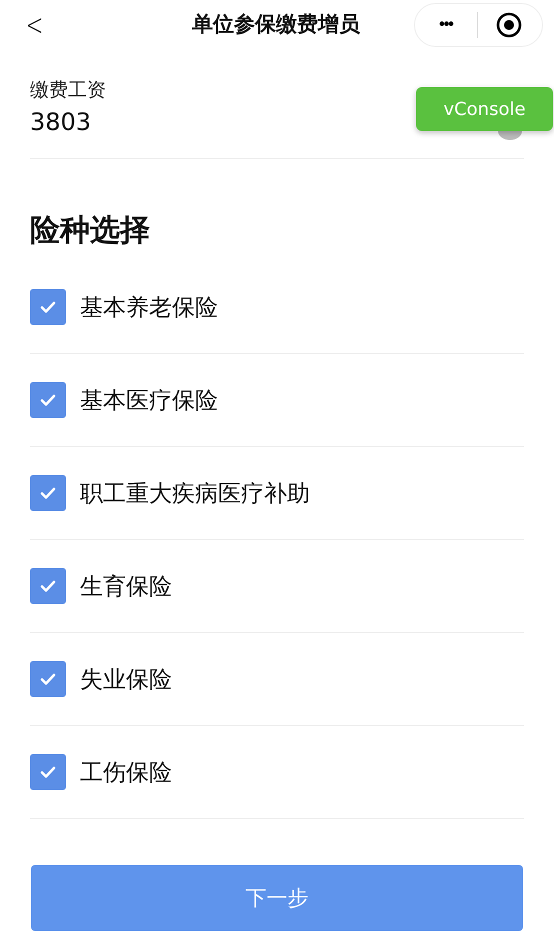  Describe the element at coordinates (34, 25) in the screenshot. I see `back-button: <` at that location.